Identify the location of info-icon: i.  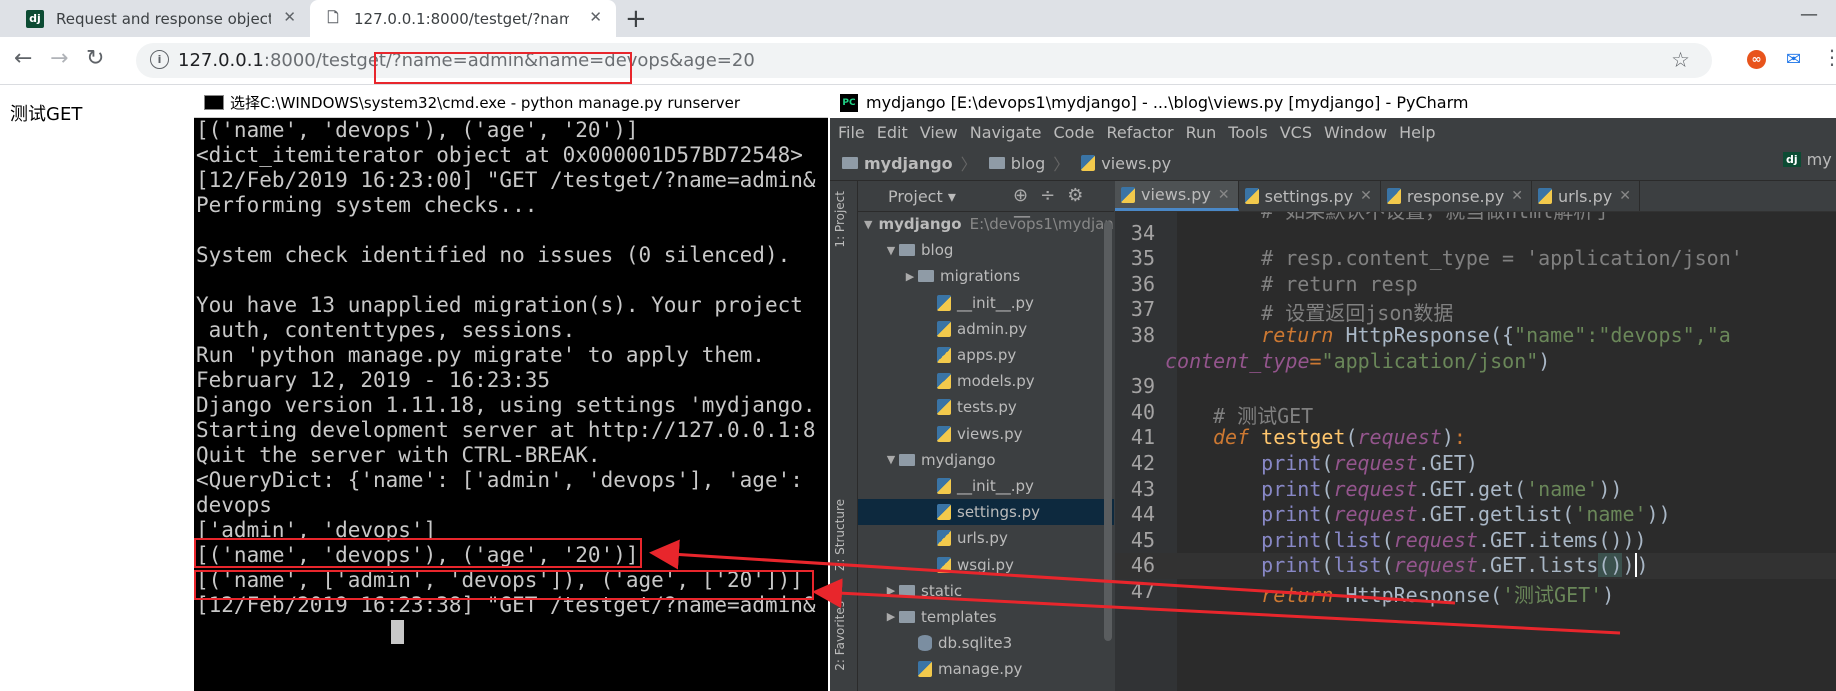
(159, 59).